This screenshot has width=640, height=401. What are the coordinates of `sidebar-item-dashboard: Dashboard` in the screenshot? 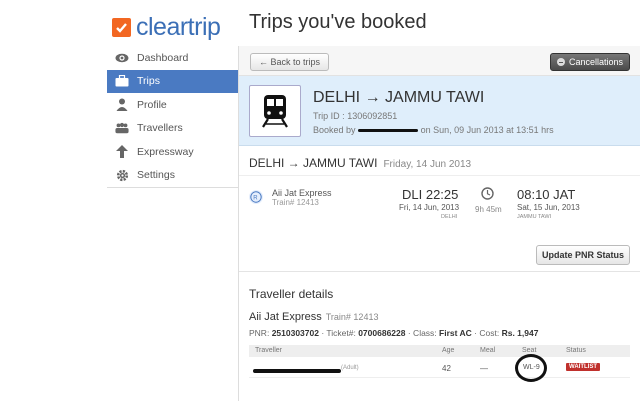 It's located at (172, 58).